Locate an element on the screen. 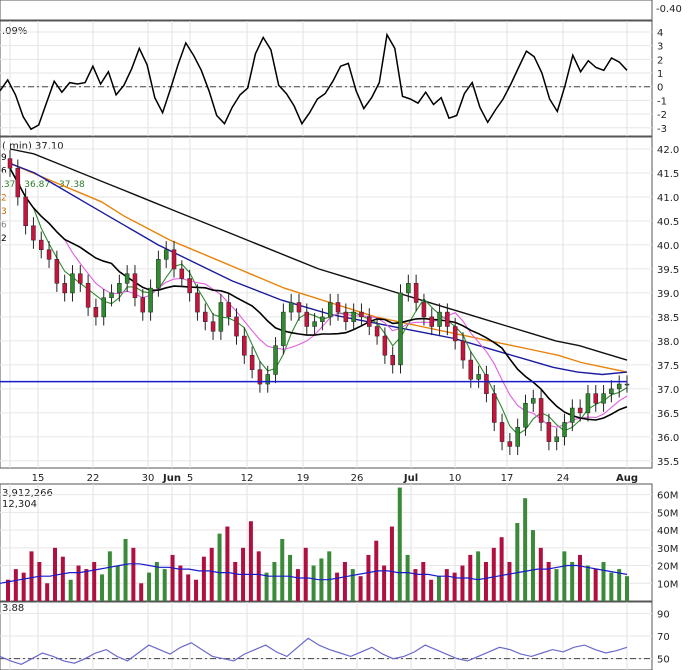 The image size is (694, 670). oscillator-tick-label-0: 4 is located at coordinates (660, 33).